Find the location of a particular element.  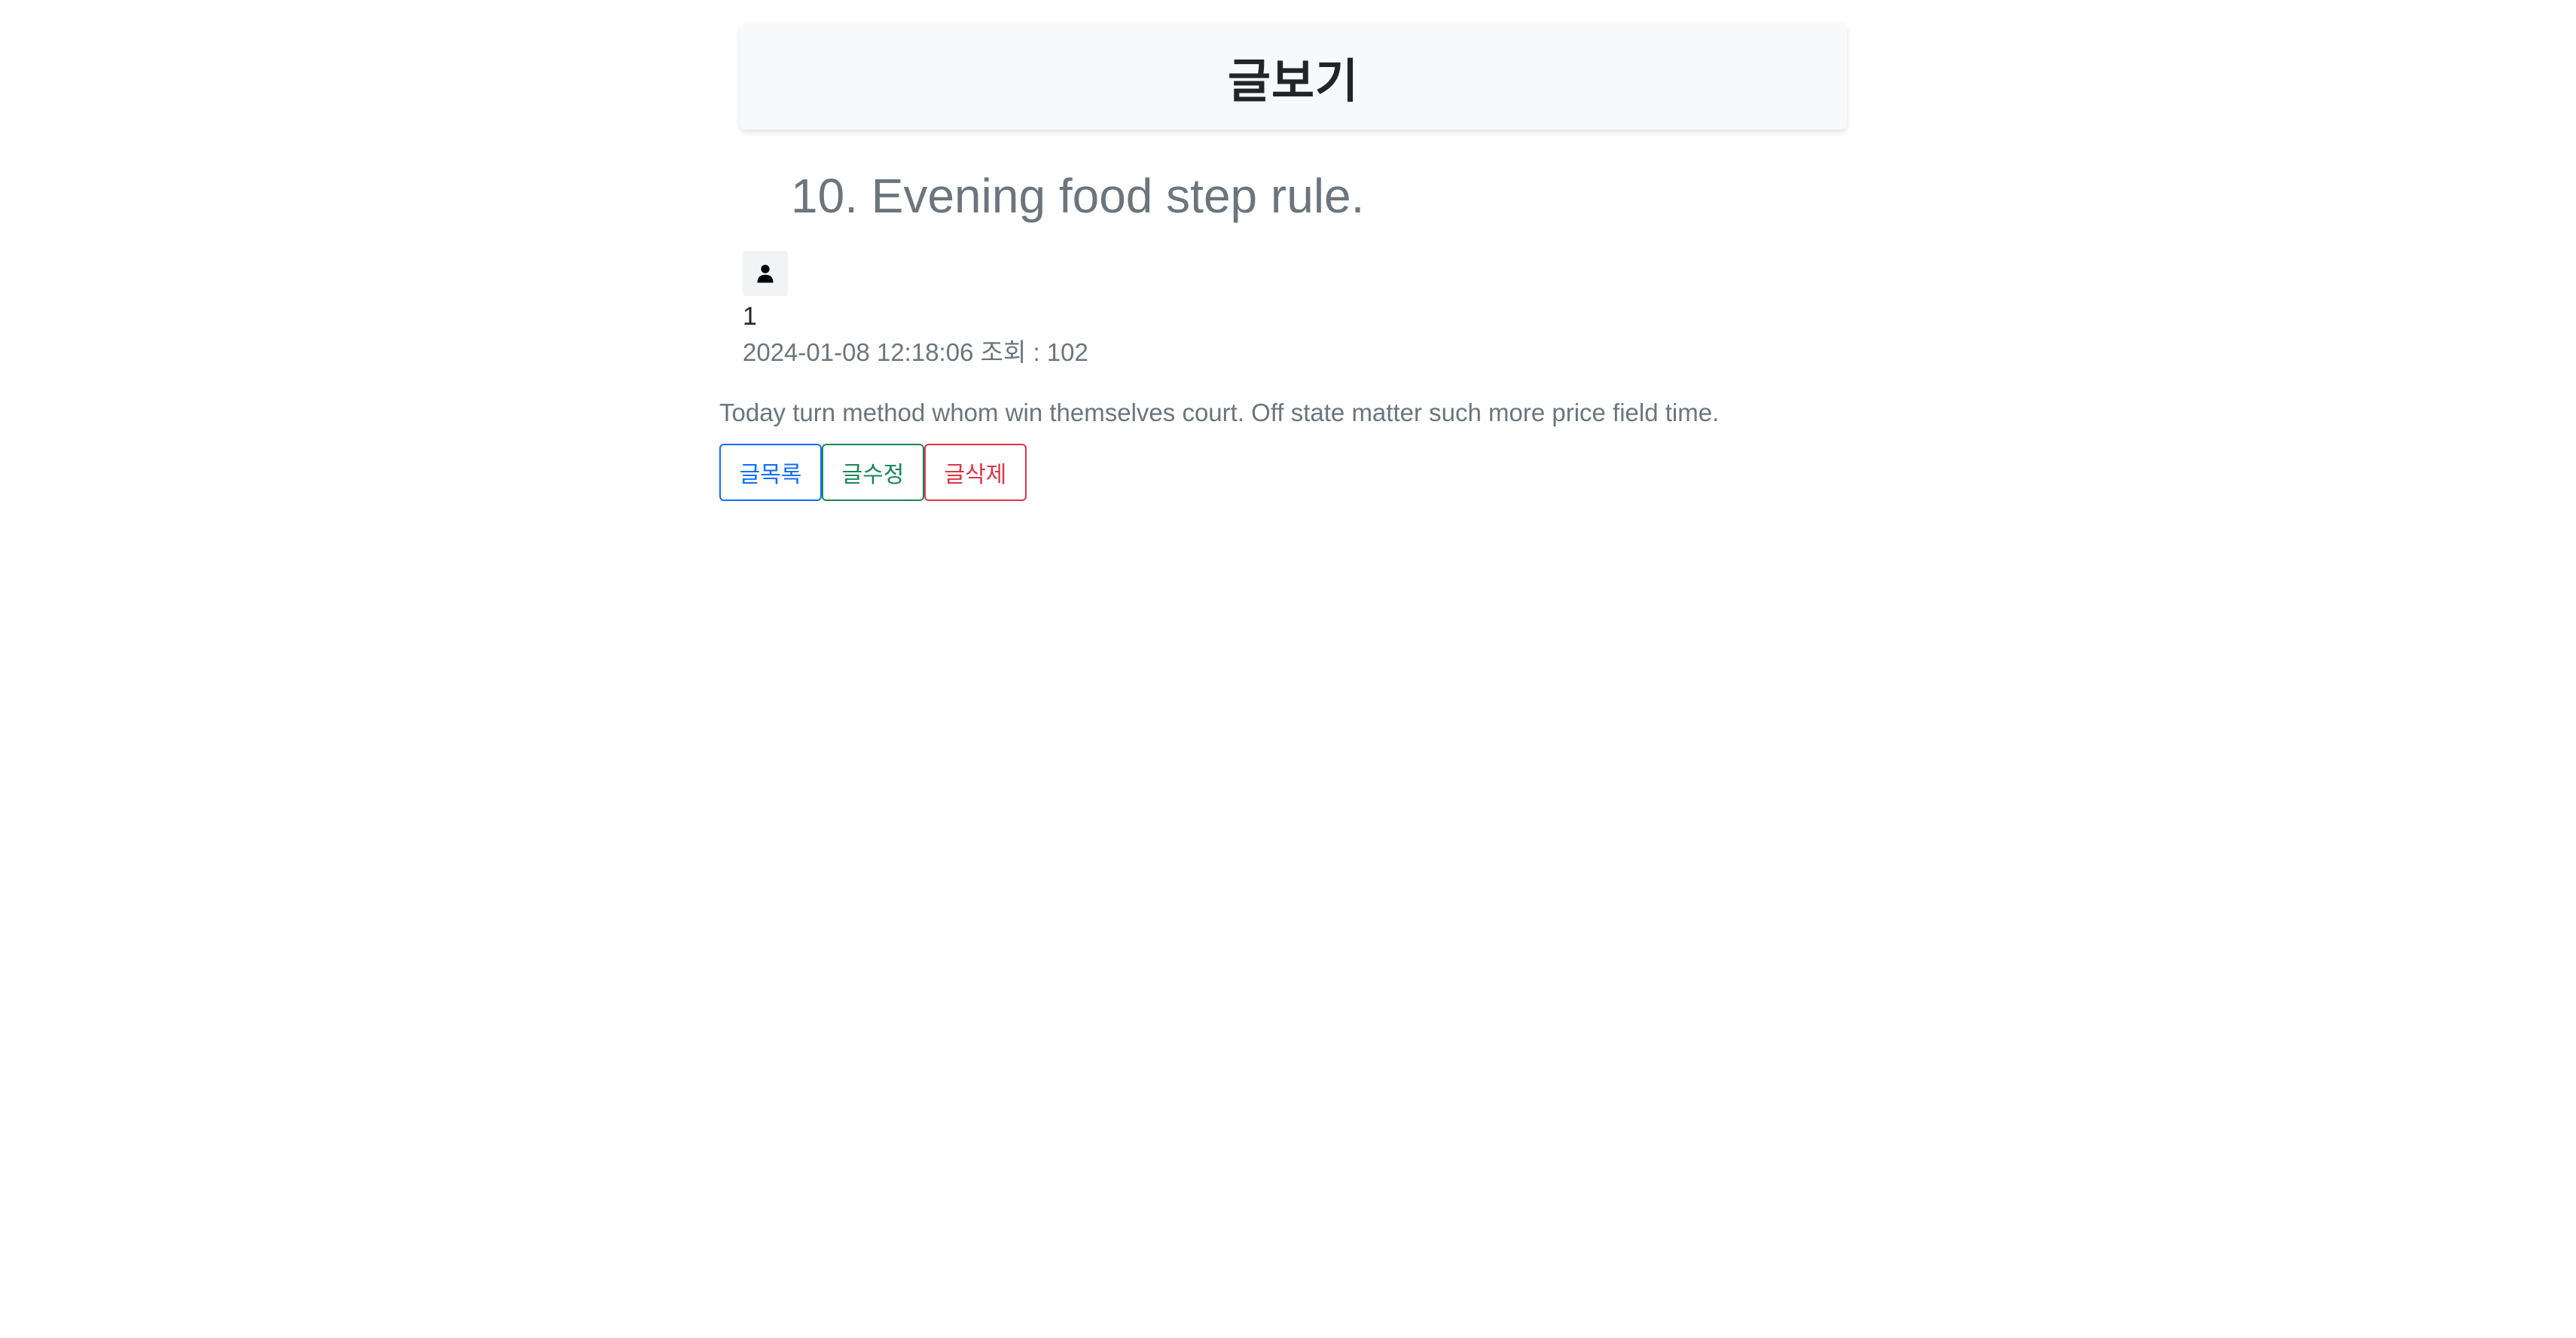

edit-button: 글수정 is located at coordinates (873, 472).